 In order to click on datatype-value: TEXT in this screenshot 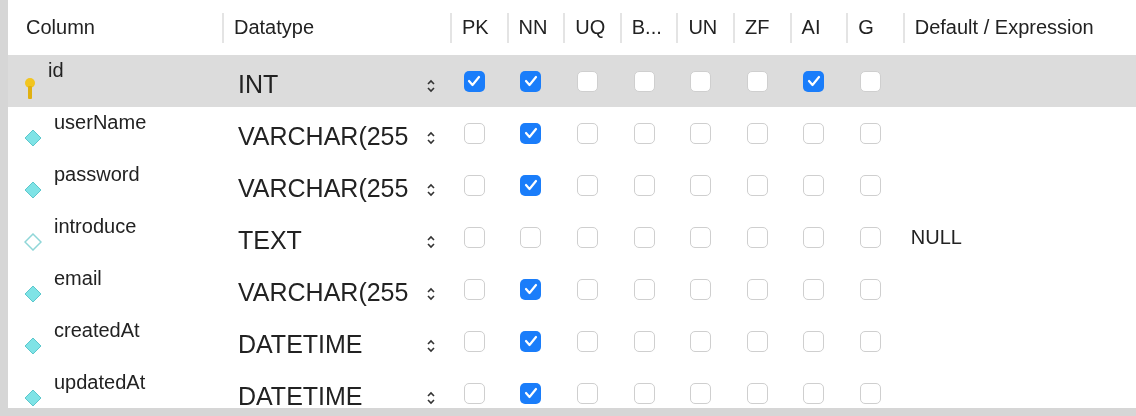, I will do `click(270, 240)`.